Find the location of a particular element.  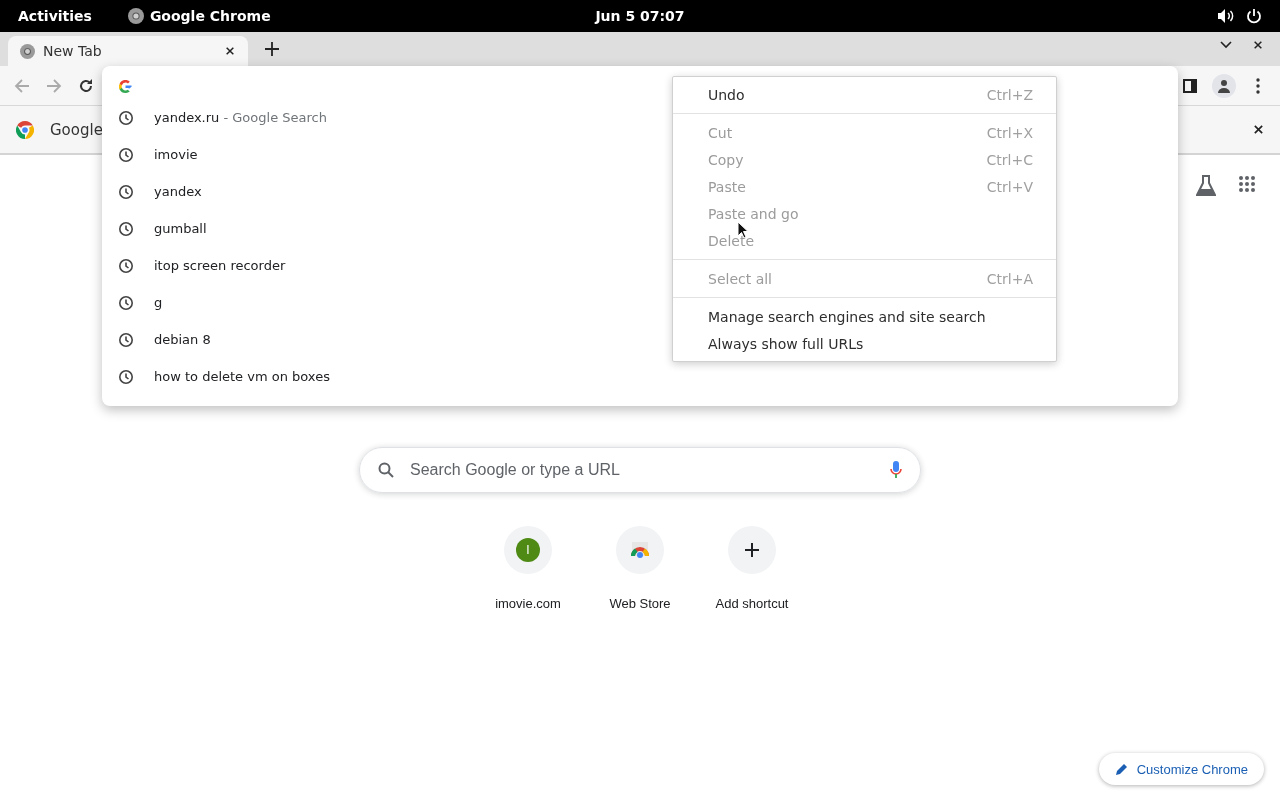

forward-arrow-icon is located at coordinates (54, 85).